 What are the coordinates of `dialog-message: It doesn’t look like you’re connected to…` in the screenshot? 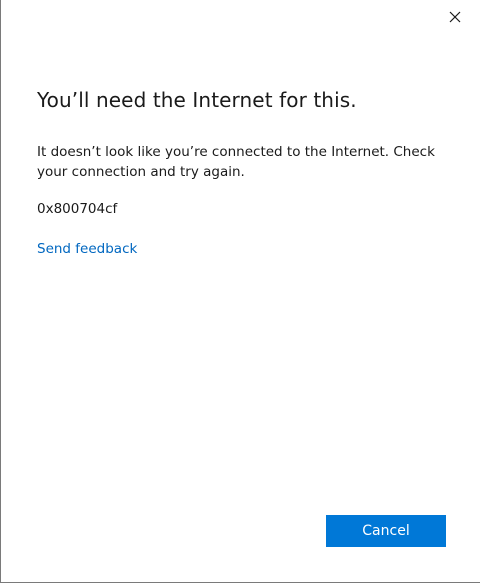 It's located at (236, 162).